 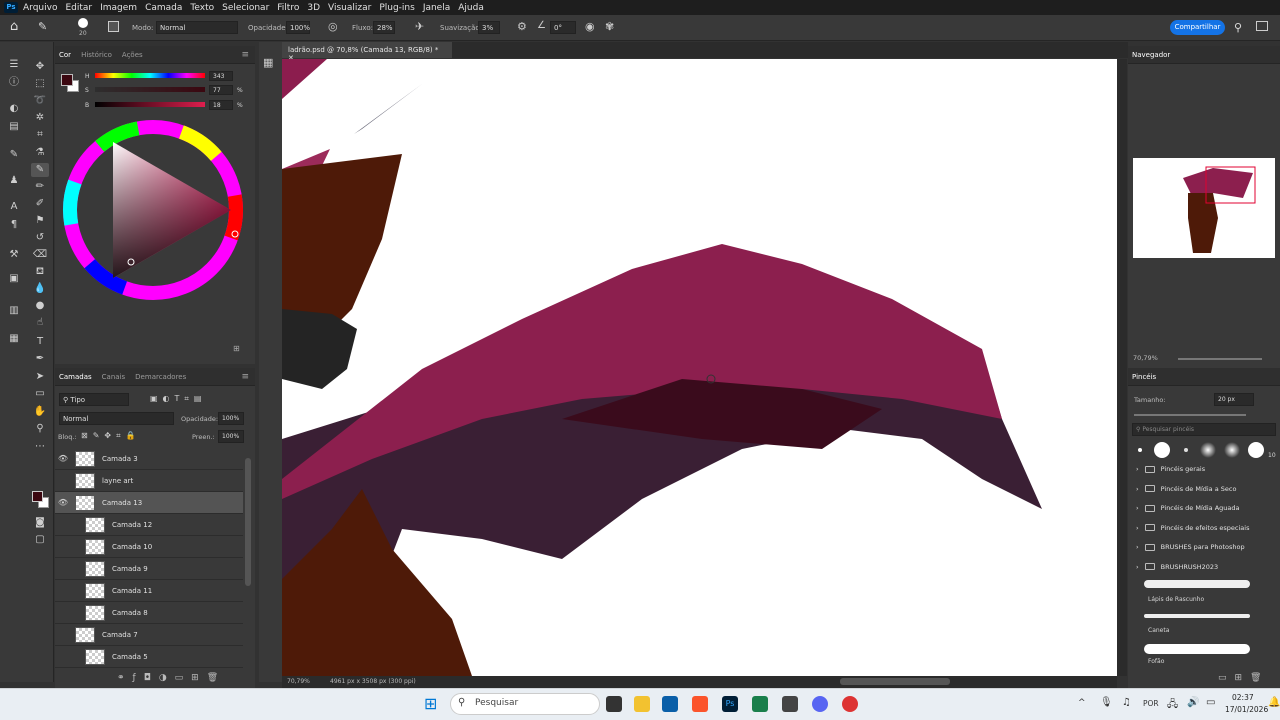 I want to click on tab-cor: Cor, so click(x=65, y=55).